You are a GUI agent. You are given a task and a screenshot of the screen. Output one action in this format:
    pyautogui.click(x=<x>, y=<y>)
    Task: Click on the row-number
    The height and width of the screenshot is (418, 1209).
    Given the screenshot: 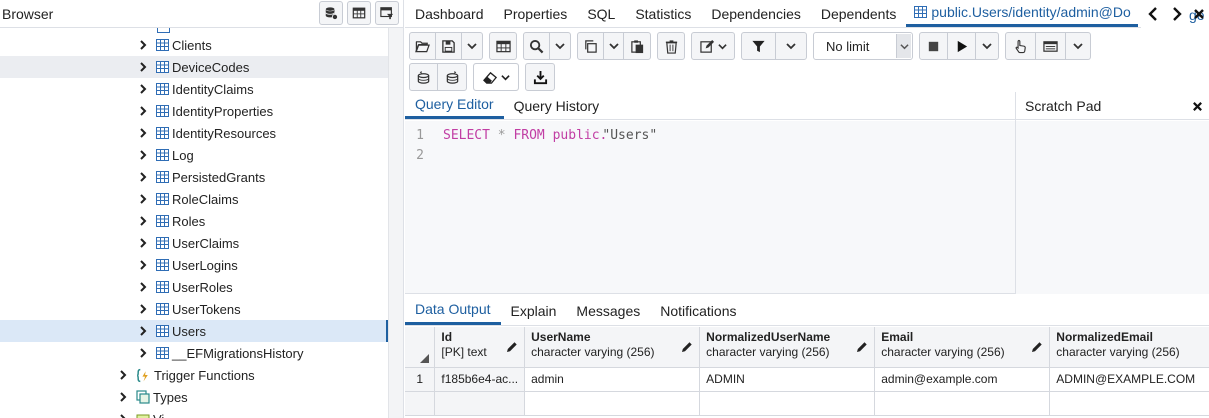 What is the action you would take?
    pyautogui.click(x=420, y=403)
    